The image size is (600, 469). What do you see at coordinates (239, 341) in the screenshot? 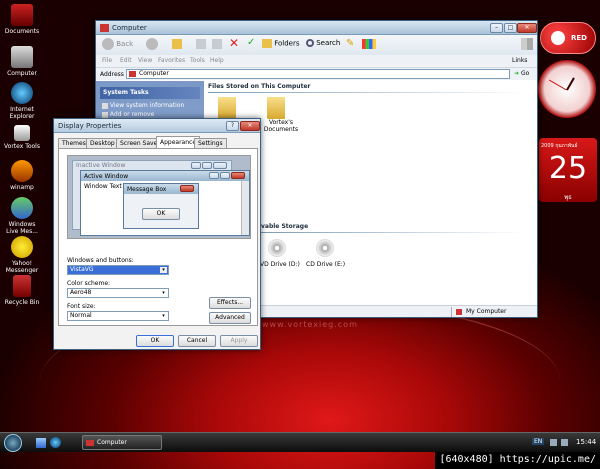
I see `apply-button: Apply` at bounding box center [239, 341].